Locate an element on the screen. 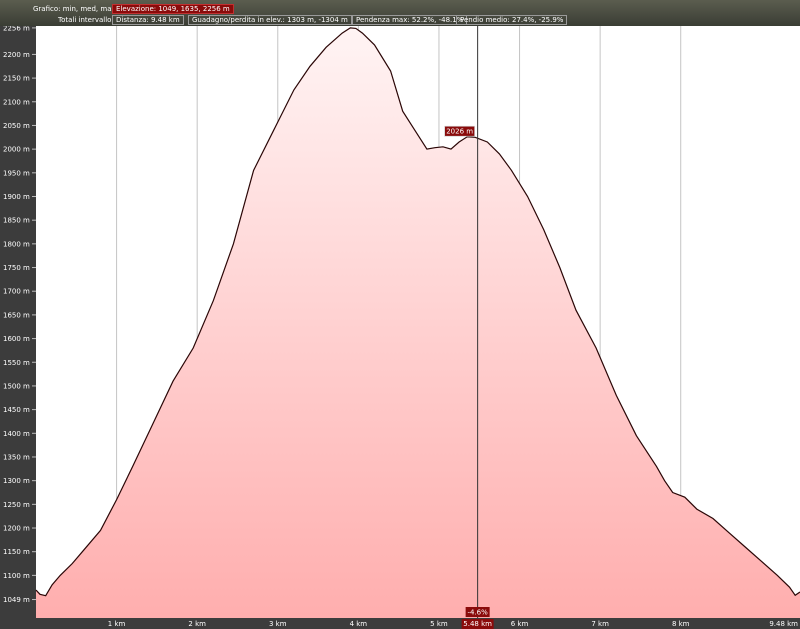 The width and height of the screenshot is (800, 629). y-tick-label: 1650 m is located at coordinates (16, 315).